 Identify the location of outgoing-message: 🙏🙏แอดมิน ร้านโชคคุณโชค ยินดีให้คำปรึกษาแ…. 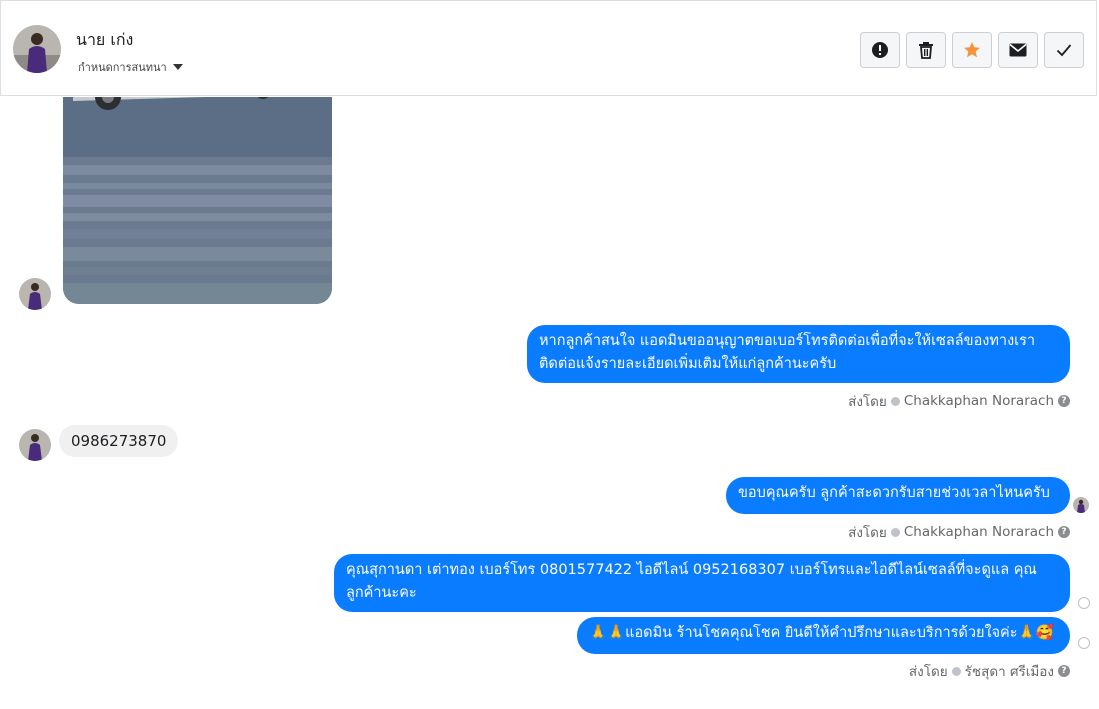
(823, 635).